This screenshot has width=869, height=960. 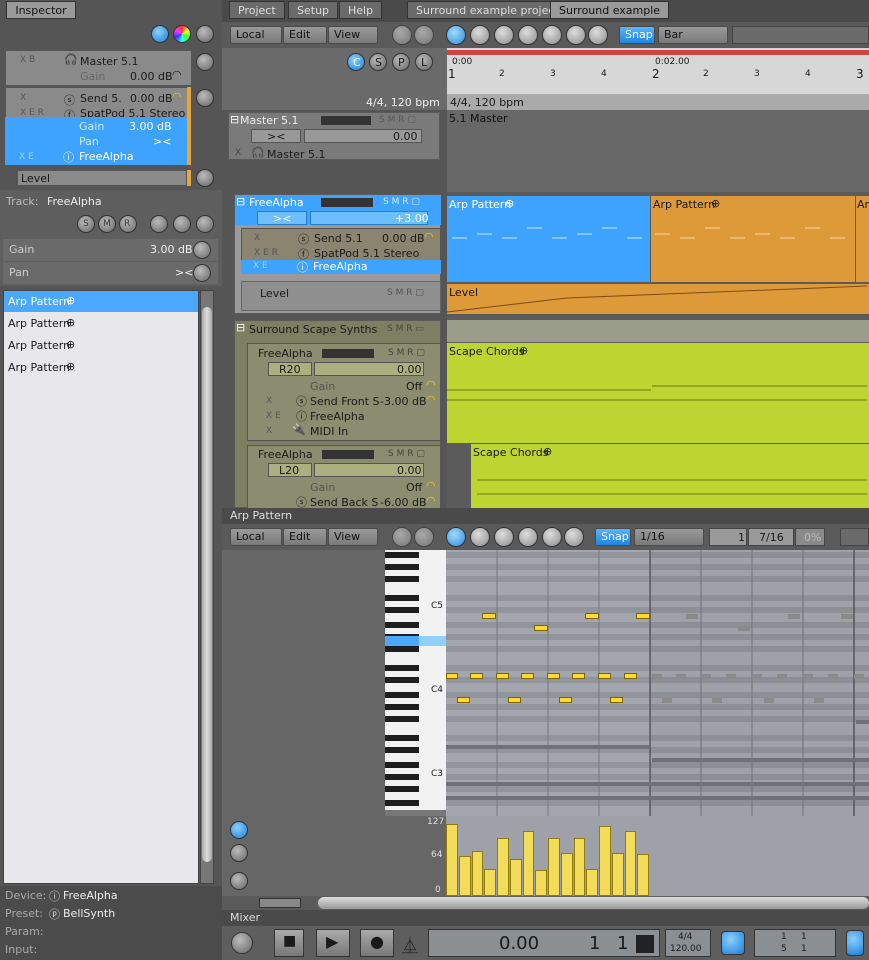 I want to click on extra-field, so click(x=854, y=537).